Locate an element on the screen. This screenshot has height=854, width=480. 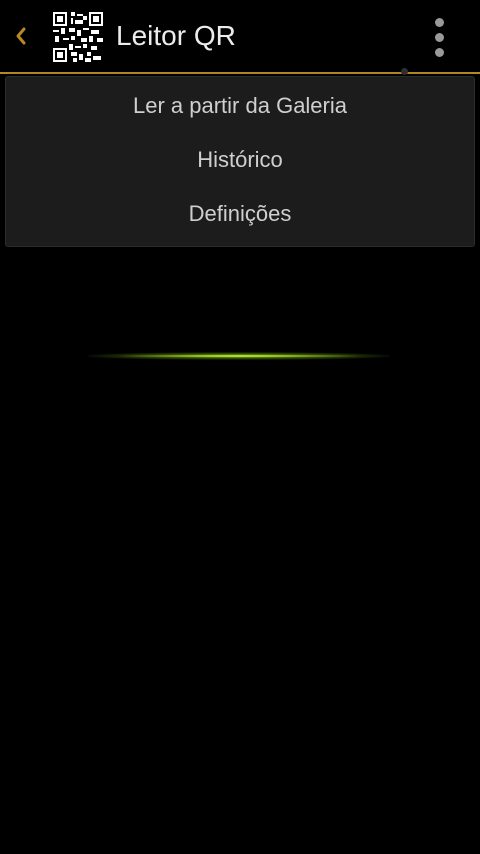
scanner-line-core is located at coordinates (240, 356).